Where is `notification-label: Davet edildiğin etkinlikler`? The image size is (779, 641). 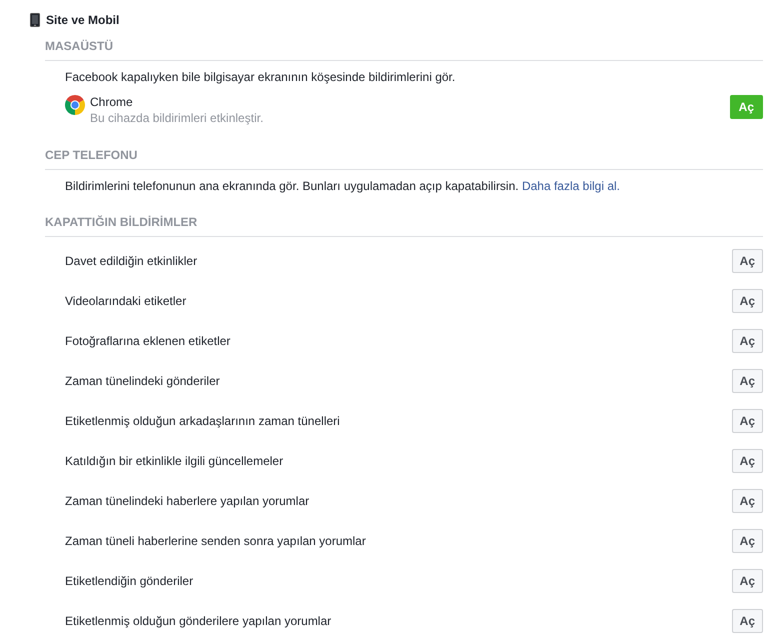 notification-label: Davet edildiğin etkinlikler is located at coordinates (131, 261).